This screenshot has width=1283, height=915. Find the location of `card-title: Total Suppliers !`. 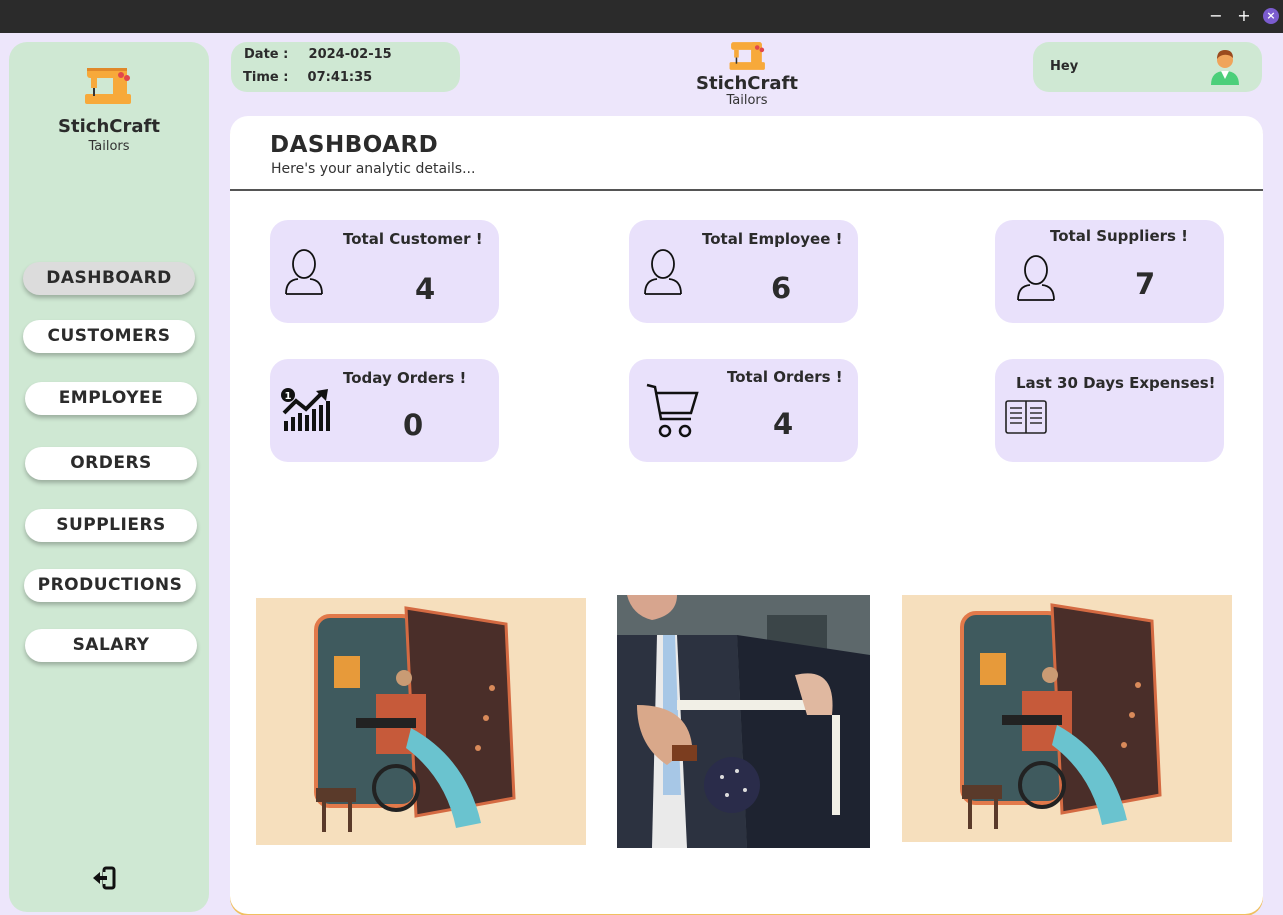

card-title: Total Suppliers ! is located at coordinates (1119, 236).